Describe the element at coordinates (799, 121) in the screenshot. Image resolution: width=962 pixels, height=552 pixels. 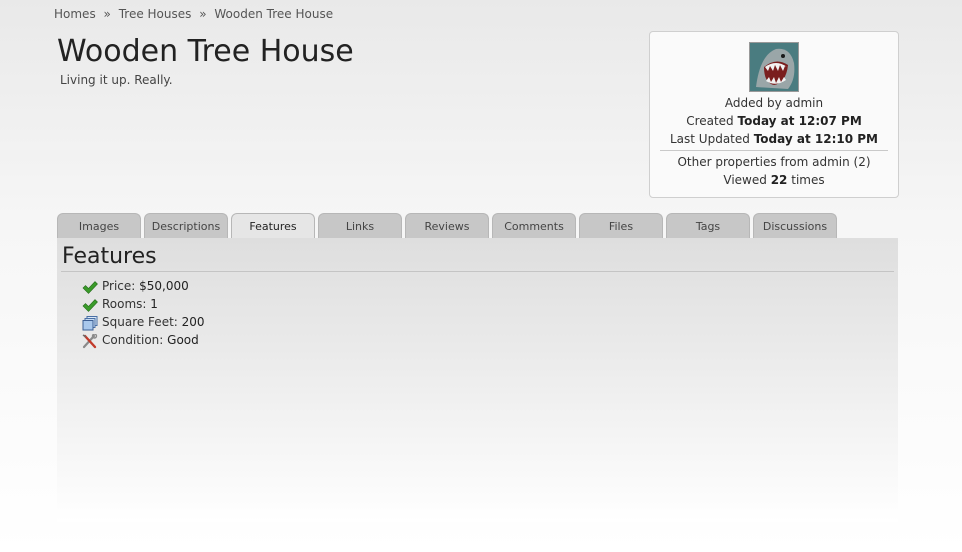
I see `created-value: Today at 12:07 PM` at that location.